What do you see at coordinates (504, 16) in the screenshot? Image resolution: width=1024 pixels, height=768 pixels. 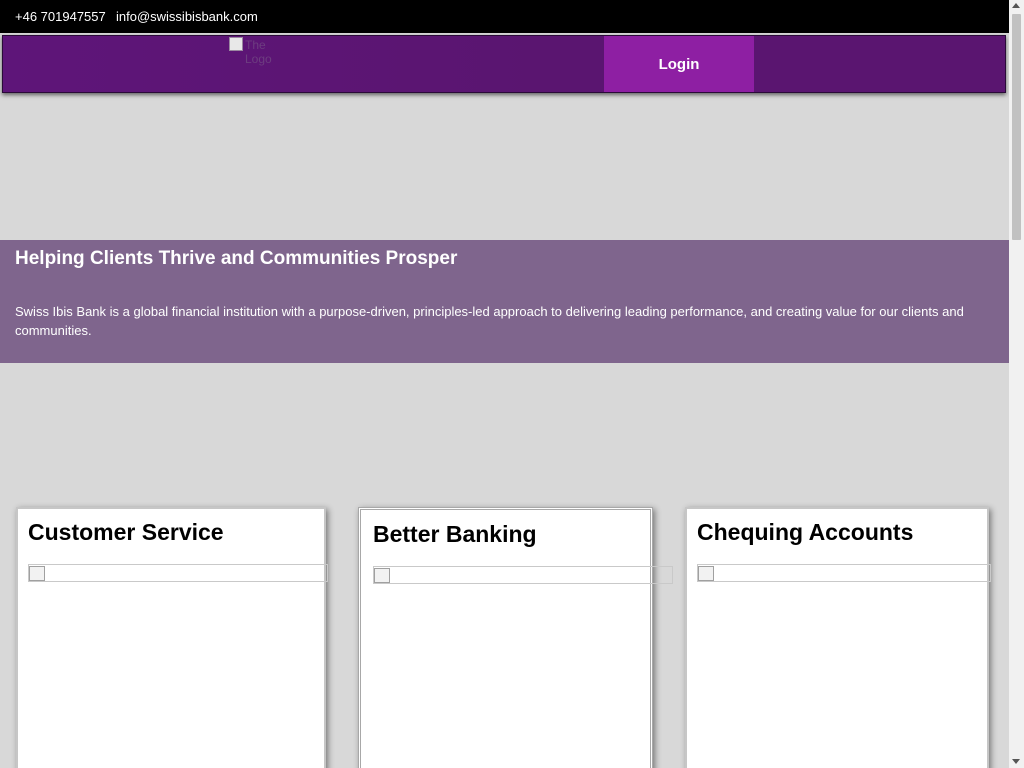 I see `contact-bar: +46 701947557 info@swissibisbank.com` at bounding box center [504, 16].